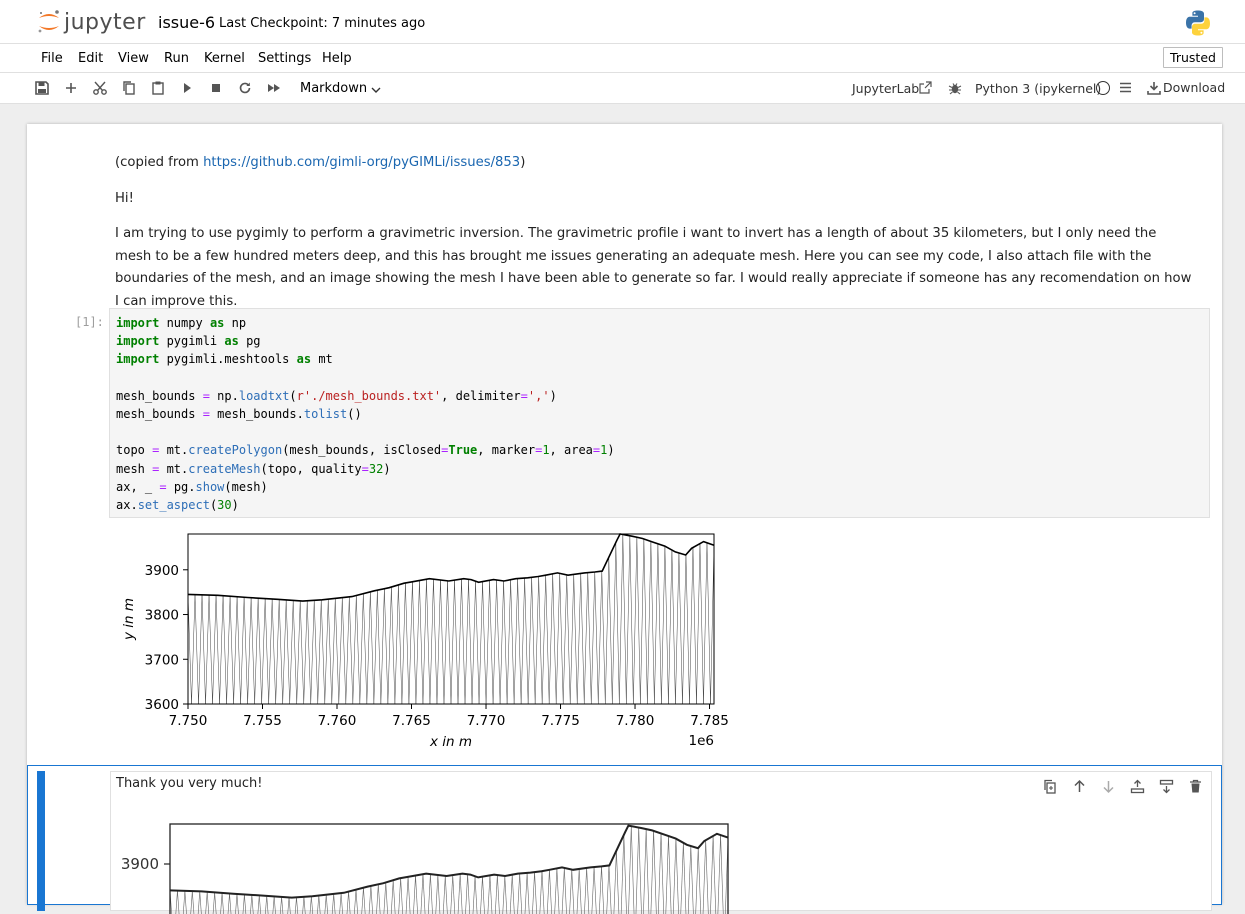 The height and width of the screenshot is (914, 1245). What do you see at coordinates (245, 88) in the screenshot?
I see `restart-icon` at bounding box center [245, 88].